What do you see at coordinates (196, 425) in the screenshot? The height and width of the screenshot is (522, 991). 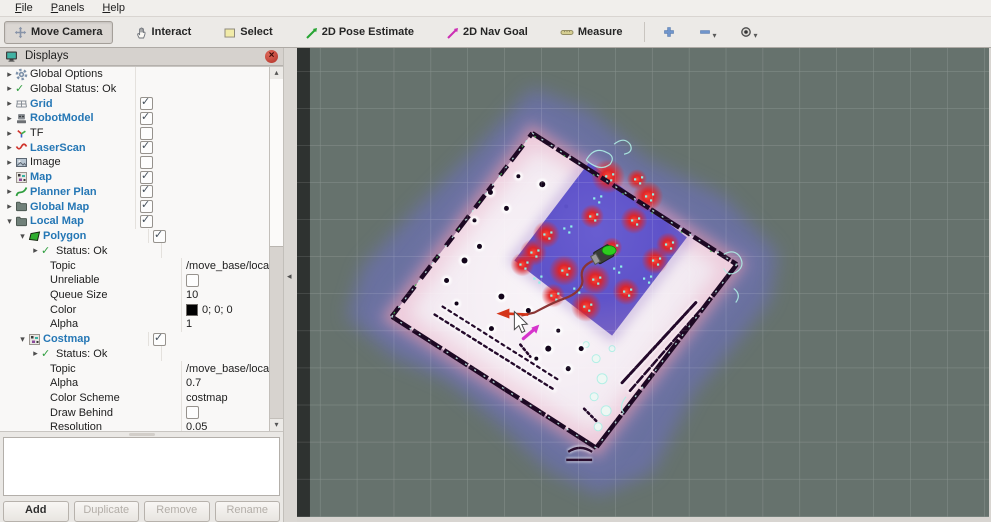 I see `property-value: 0.05` at bounding box center [196, 425].